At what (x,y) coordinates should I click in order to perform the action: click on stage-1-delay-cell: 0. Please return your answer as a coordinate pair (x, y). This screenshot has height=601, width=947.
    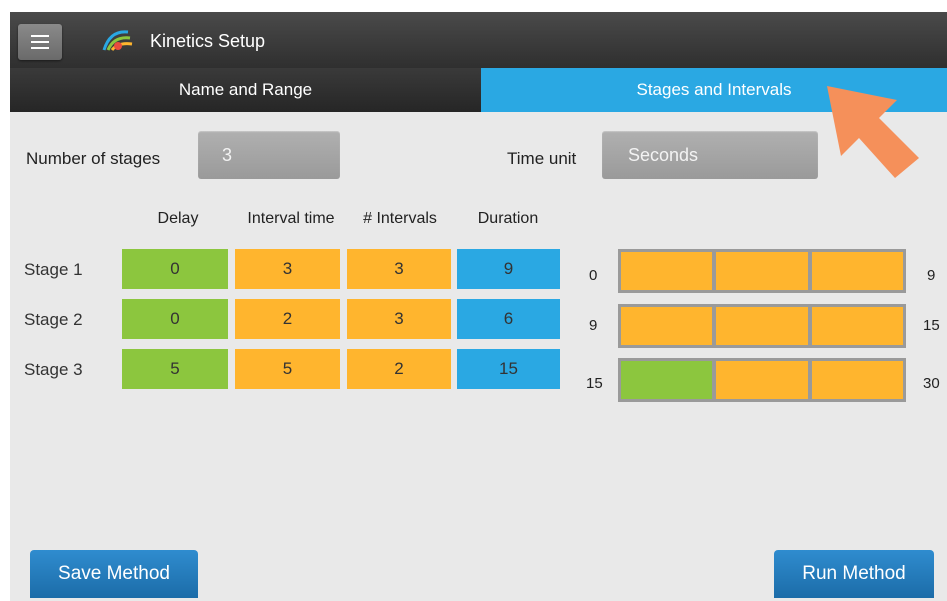
    Looking at the image, I should click on (175, 269).